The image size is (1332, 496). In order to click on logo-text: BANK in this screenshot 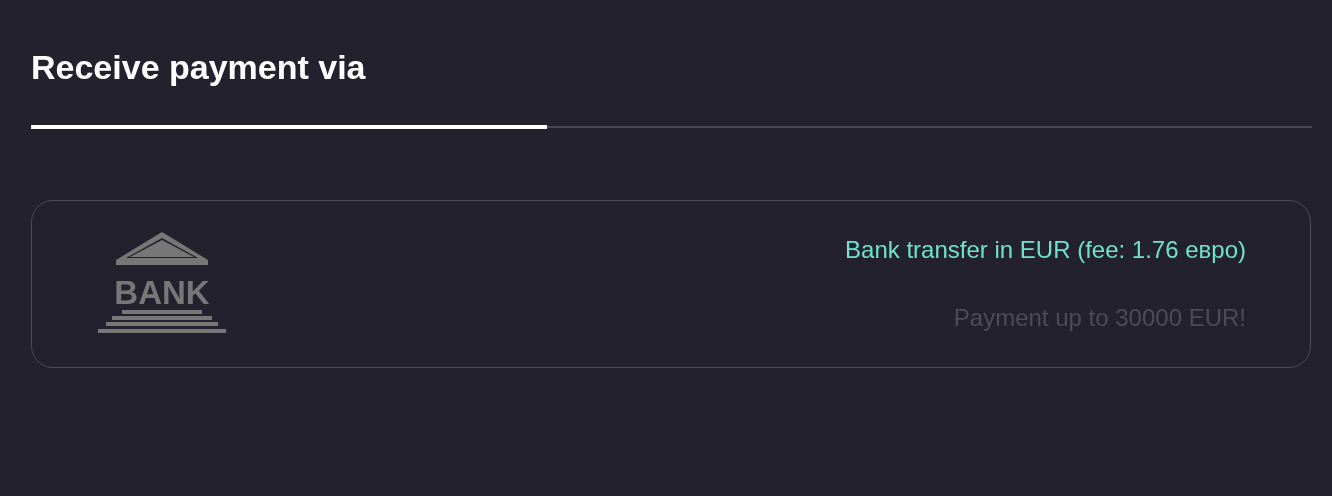, I will do `click(162, 292)`.